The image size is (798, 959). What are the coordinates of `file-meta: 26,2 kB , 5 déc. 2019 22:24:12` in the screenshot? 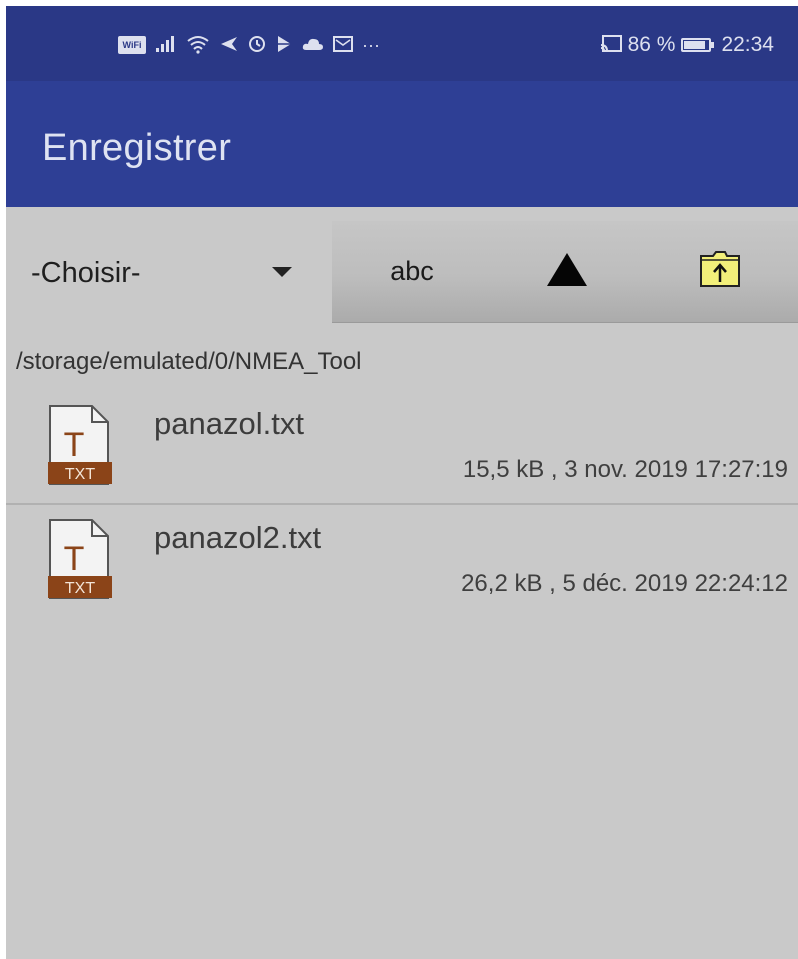 It's located at (624, 583).